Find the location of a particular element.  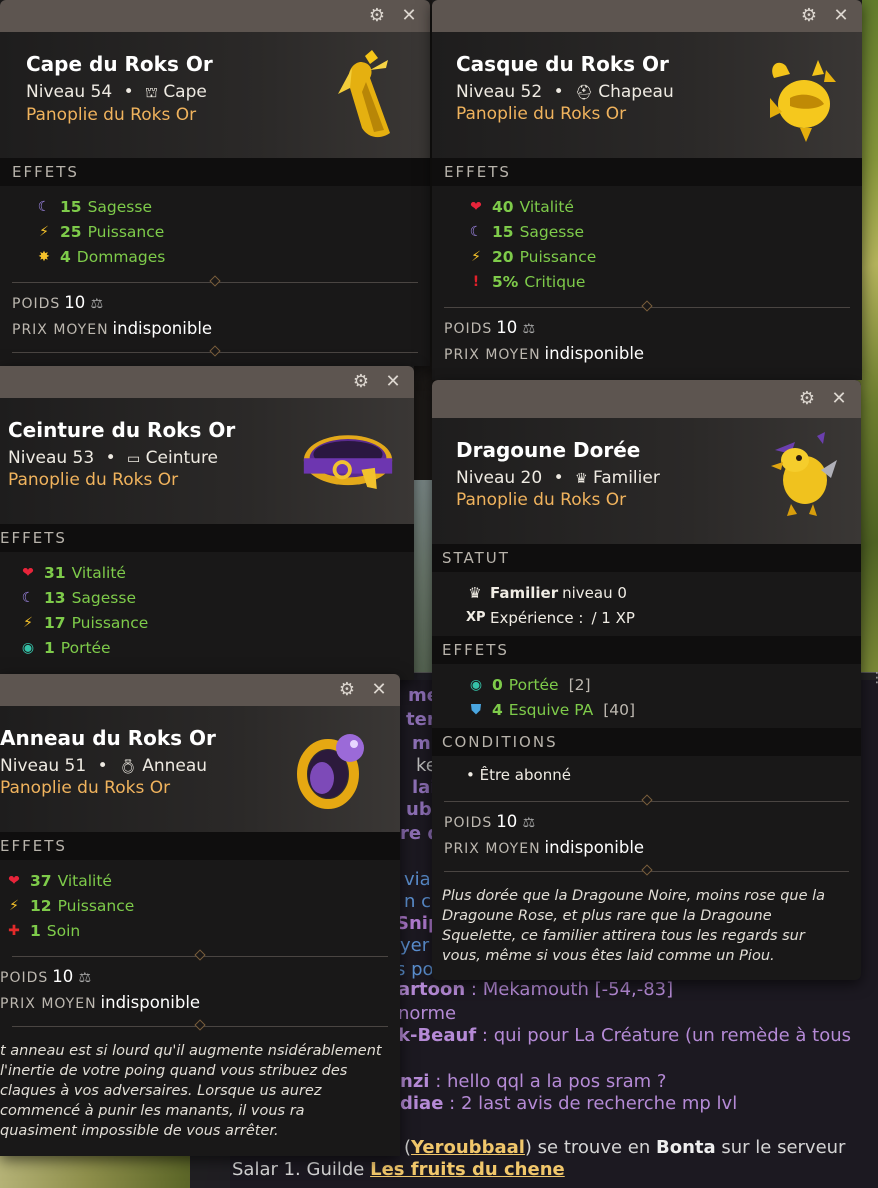

effect-value: 17 is located at coordinates (55, 622).